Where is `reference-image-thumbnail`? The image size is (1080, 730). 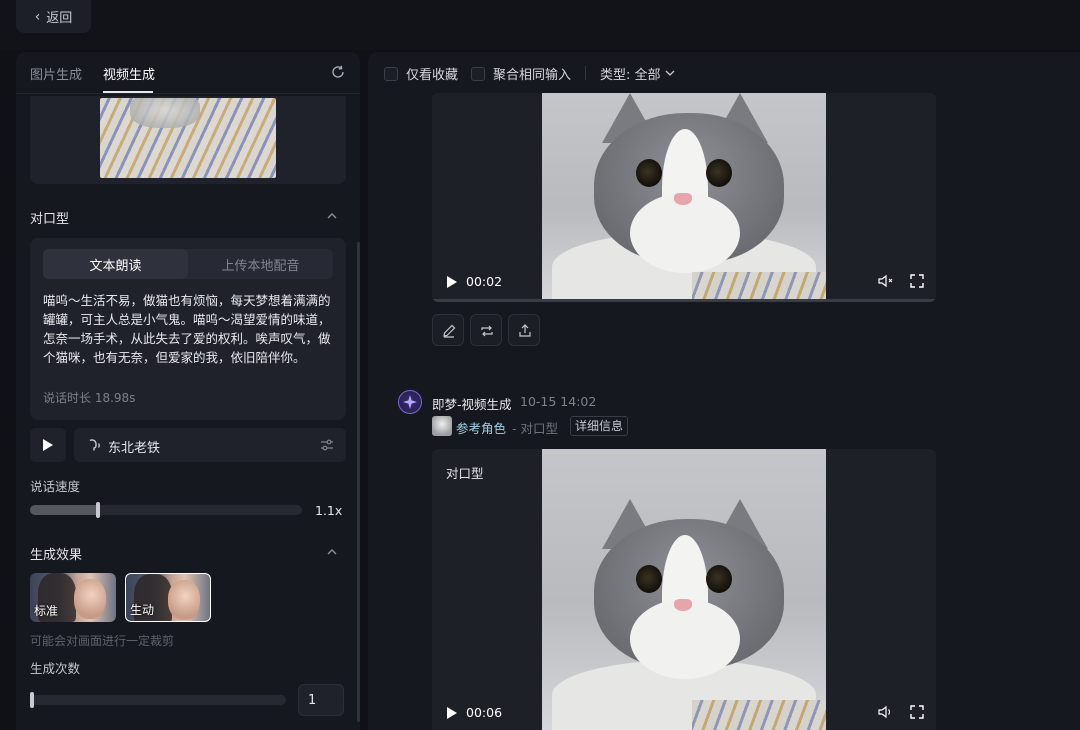
reference-image-thumbnail is located at coordinates (188, 138).